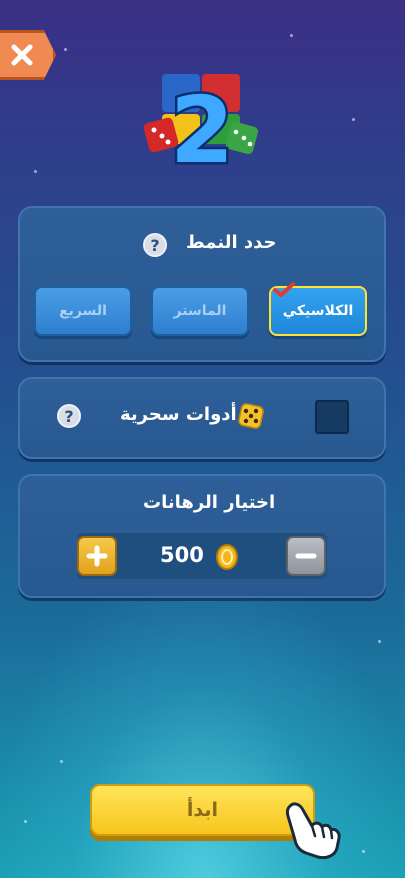 Image resolution: width=405 pixels, height=878 pixels. I want to click on start-label: ابدأ, so click(202, 810).